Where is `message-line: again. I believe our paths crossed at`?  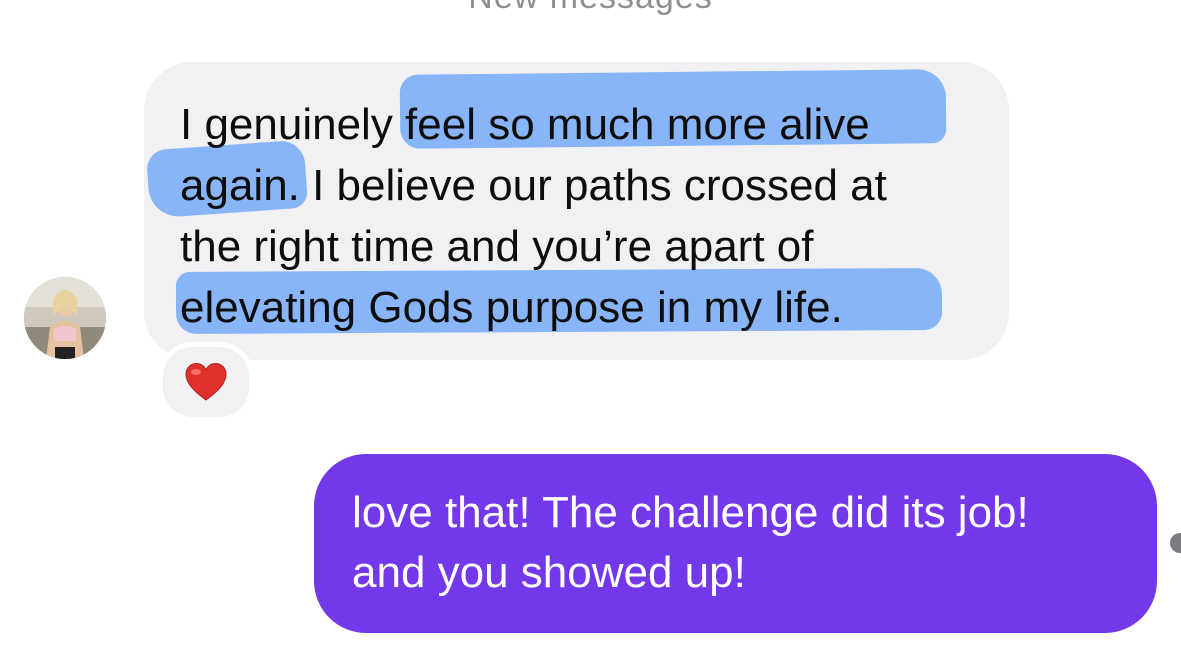
message-line: again. I believe our paths crossed at is located at coordinates (533, 185).